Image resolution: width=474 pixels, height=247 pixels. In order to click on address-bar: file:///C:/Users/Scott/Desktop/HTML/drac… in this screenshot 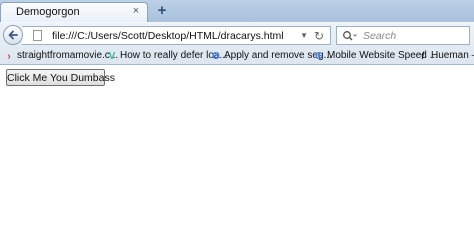, I will do `click(176, 35)`.